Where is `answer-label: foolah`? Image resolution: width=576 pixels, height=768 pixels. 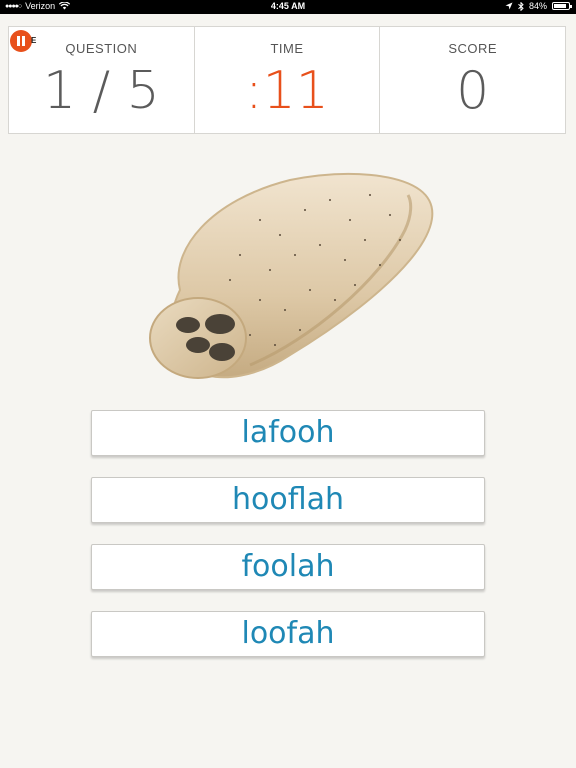 answer-label: foolah is located at coordinates (288, 566).